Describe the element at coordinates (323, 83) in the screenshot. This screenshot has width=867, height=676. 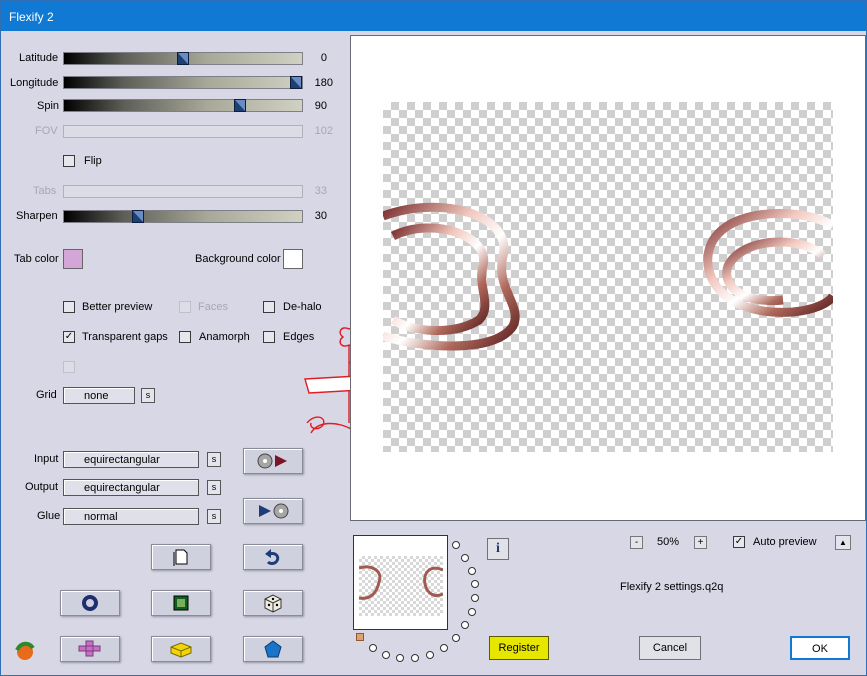
I see `longitude-value: 180` at that location.